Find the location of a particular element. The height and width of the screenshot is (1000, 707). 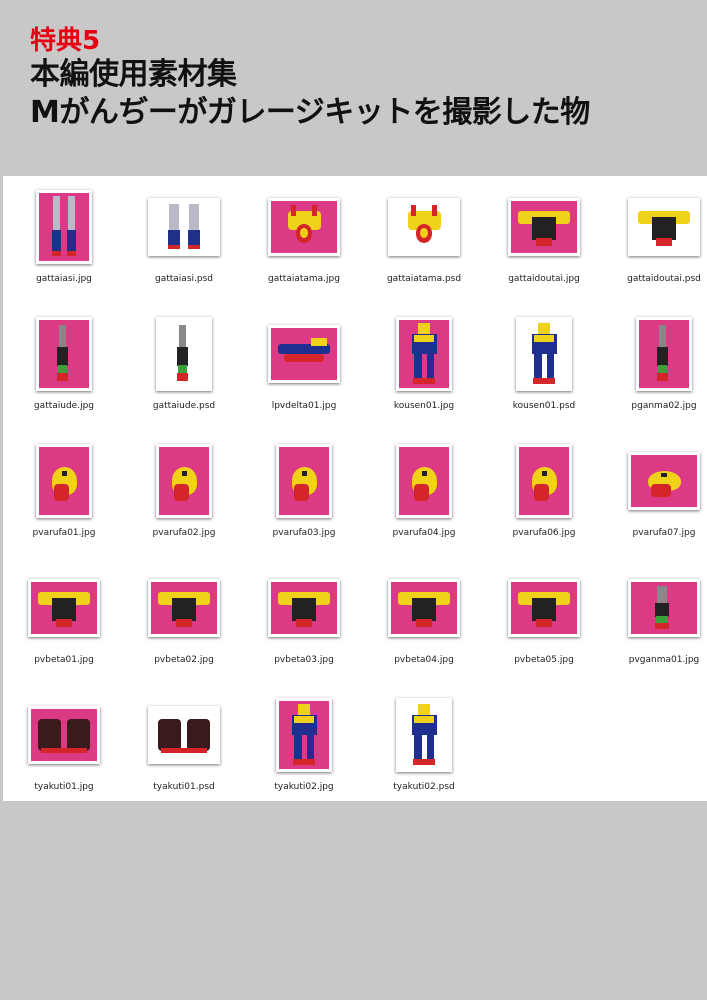

file-item: gattaiatama.jpg is located at coordinates (304, 245).